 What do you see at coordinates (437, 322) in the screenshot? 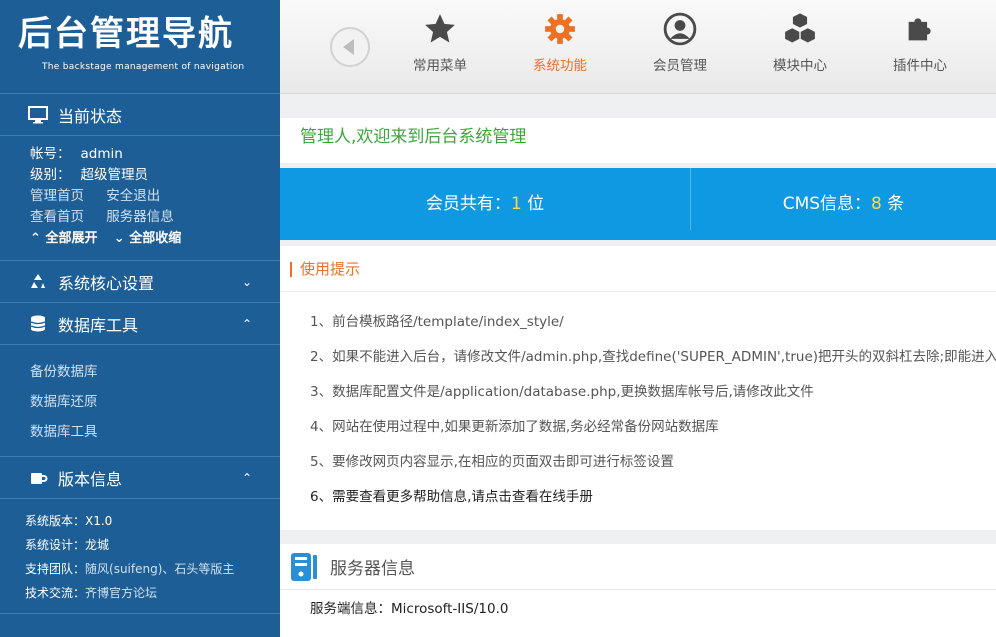
I see `tip-item: 1、前台模板路径/template/index_style/` at bounding box center [437, 322].